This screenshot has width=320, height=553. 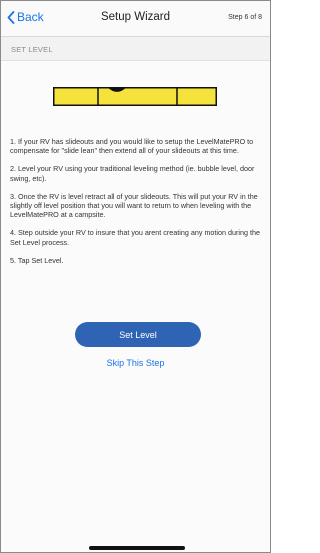 I want to click on set-level-button: Set Level, so click(x=138, y=334).